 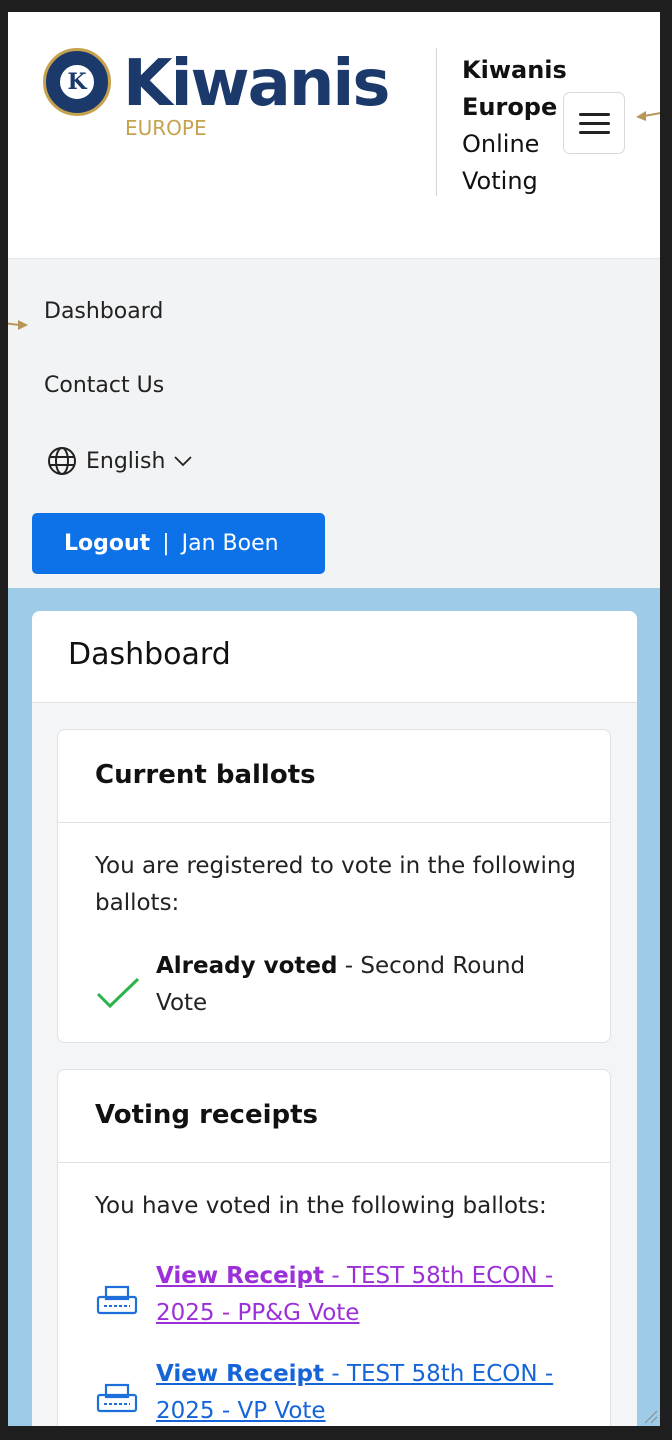 What do you see at coordinates (514, 126) in the screenshot?
I see `site-title: Kiwanis Europe Online Voting` at bounding box center [514, 126].